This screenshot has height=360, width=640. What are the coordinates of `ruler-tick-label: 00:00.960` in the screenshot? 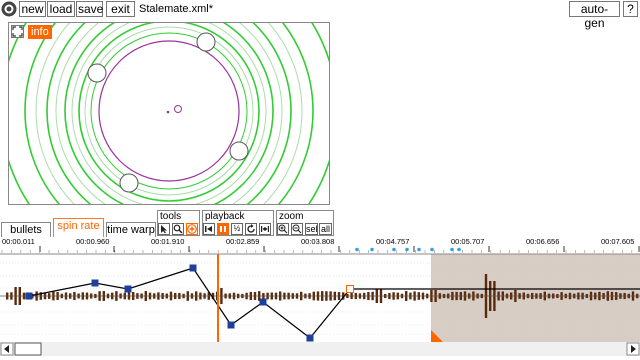 It's located at (92, 241).